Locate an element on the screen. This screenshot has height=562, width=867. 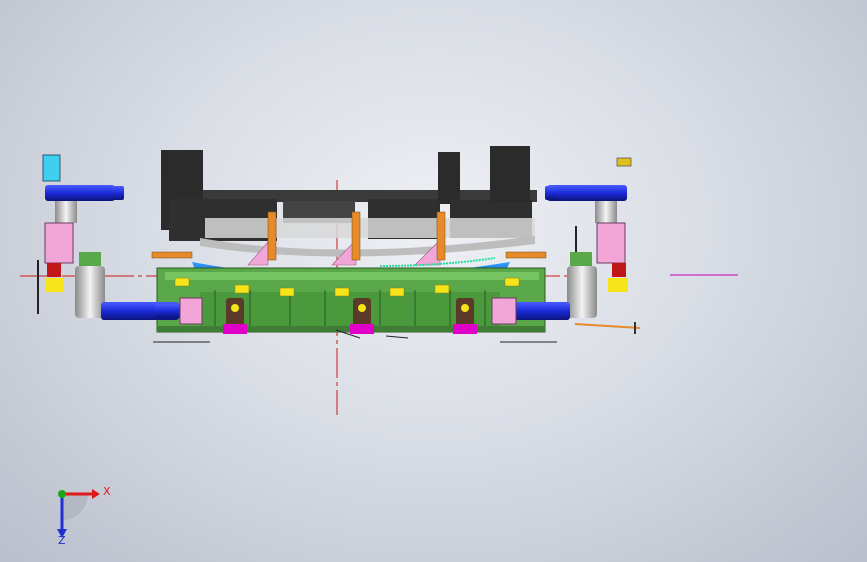
triad-axes-icon is located at coordinates (78, 513).